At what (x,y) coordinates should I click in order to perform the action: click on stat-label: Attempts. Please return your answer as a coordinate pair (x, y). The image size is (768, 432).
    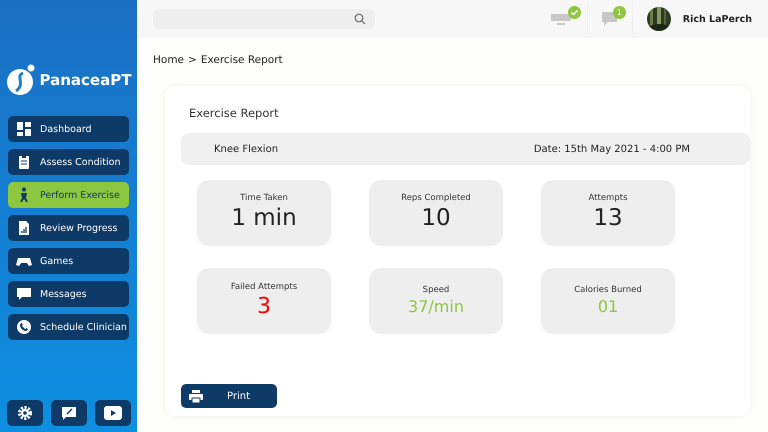
    Looking at the image, I should click on (608, 198).